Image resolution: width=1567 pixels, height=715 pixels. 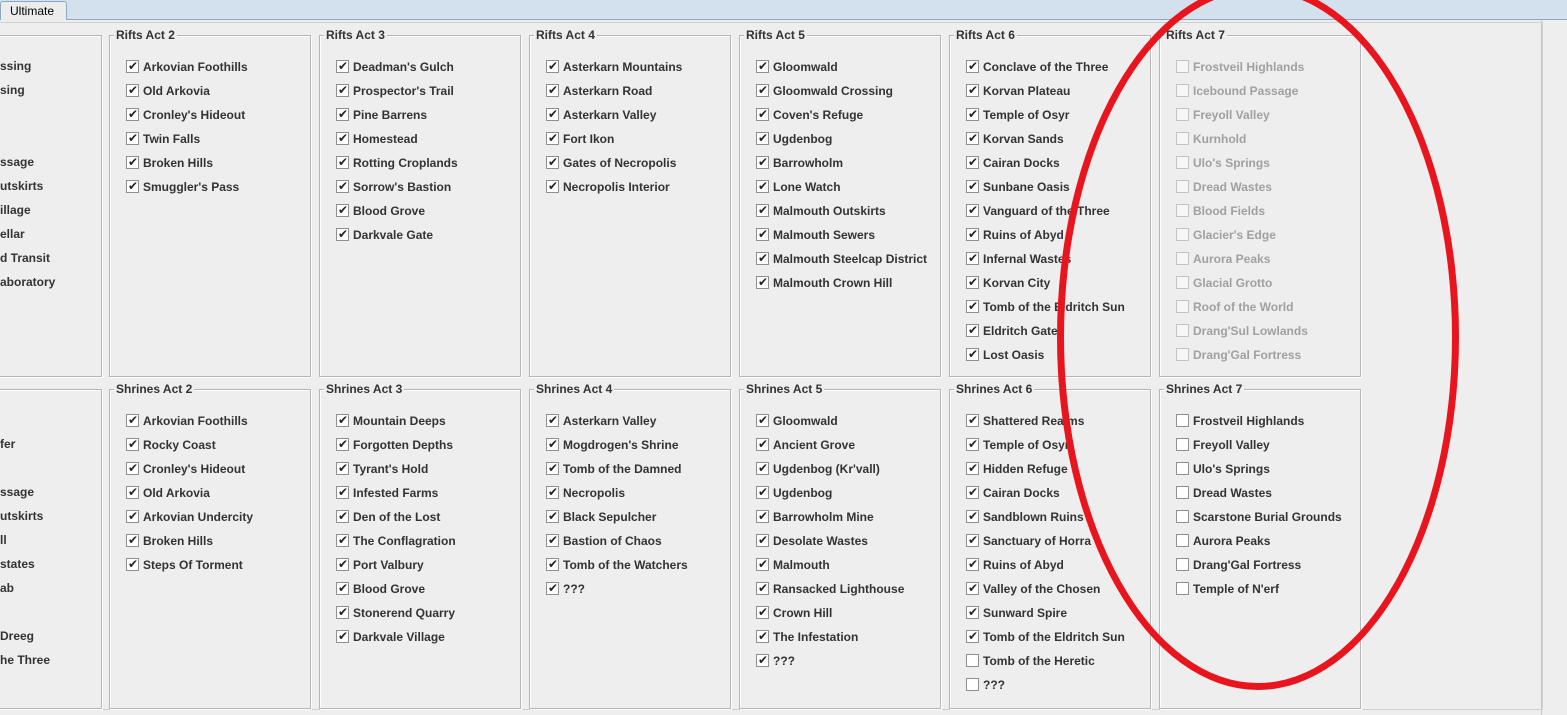 What do you see at coordinates (33, 11) in the screenshot?
I see `tab-ultimate: Ultimate` at bounding box center [33, 11].